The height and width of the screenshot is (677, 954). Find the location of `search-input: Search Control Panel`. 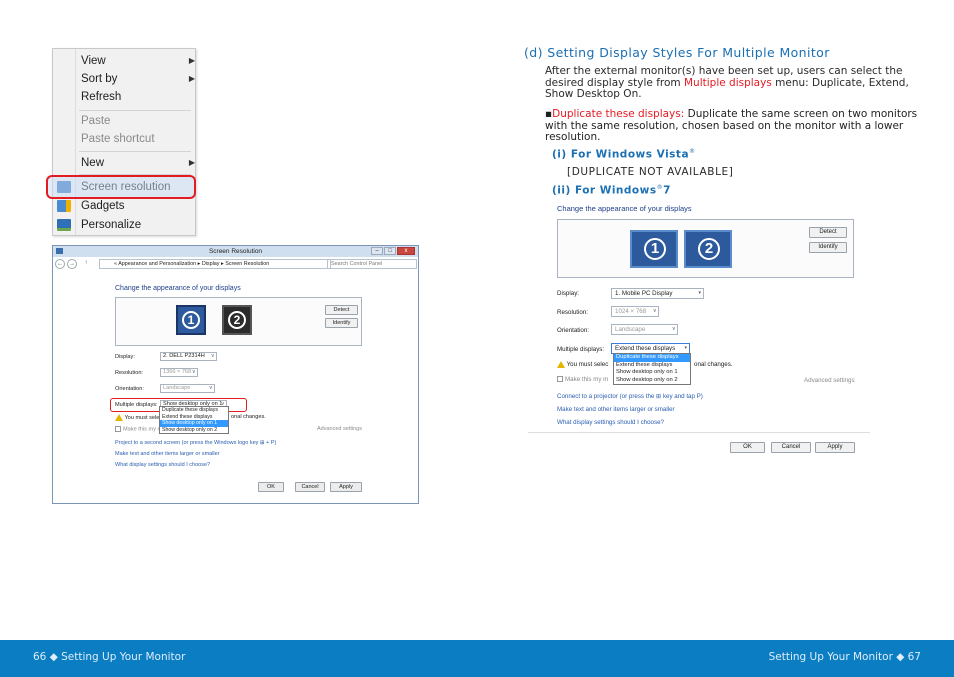

search-input: Search Control Panel is located at coordinates (372, 264).